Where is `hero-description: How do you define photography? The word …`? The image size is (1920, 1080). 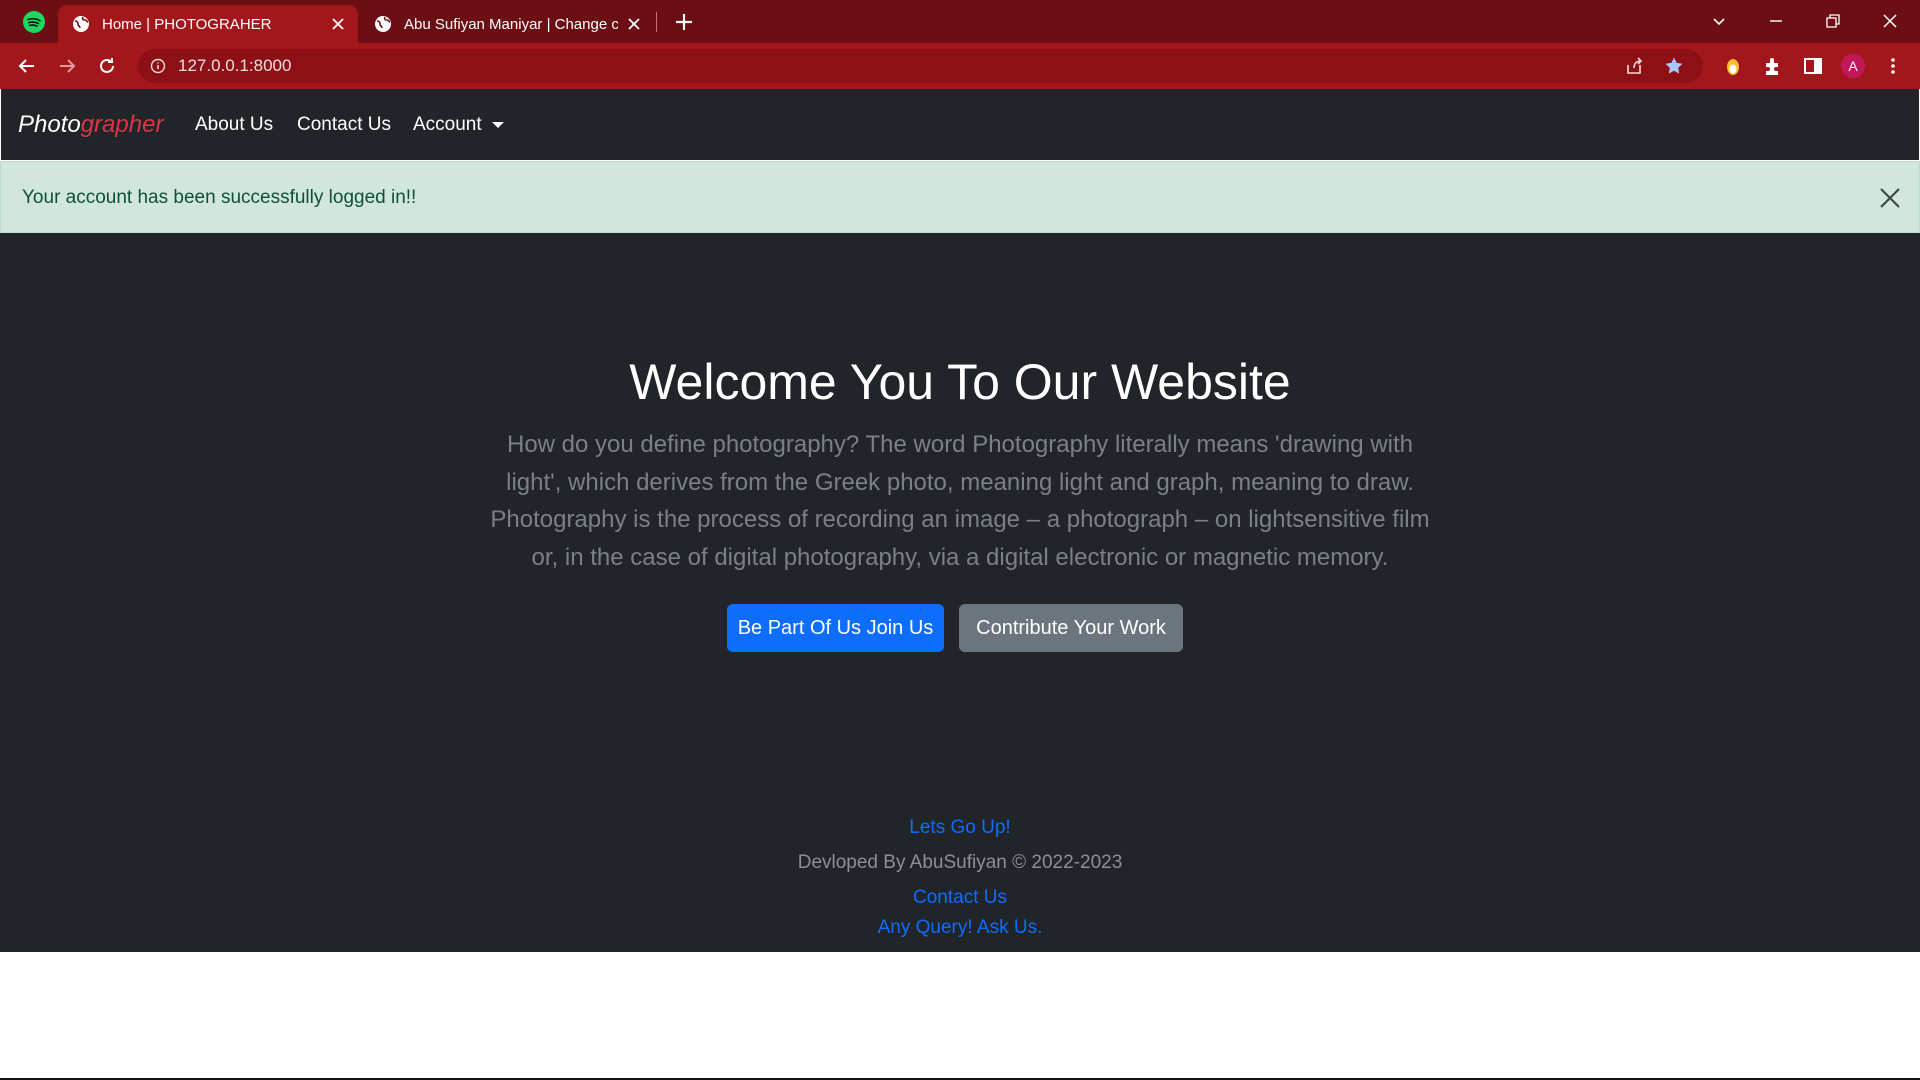
hero-description: How do you define photography? The word … is located at coordinates (960, 501).